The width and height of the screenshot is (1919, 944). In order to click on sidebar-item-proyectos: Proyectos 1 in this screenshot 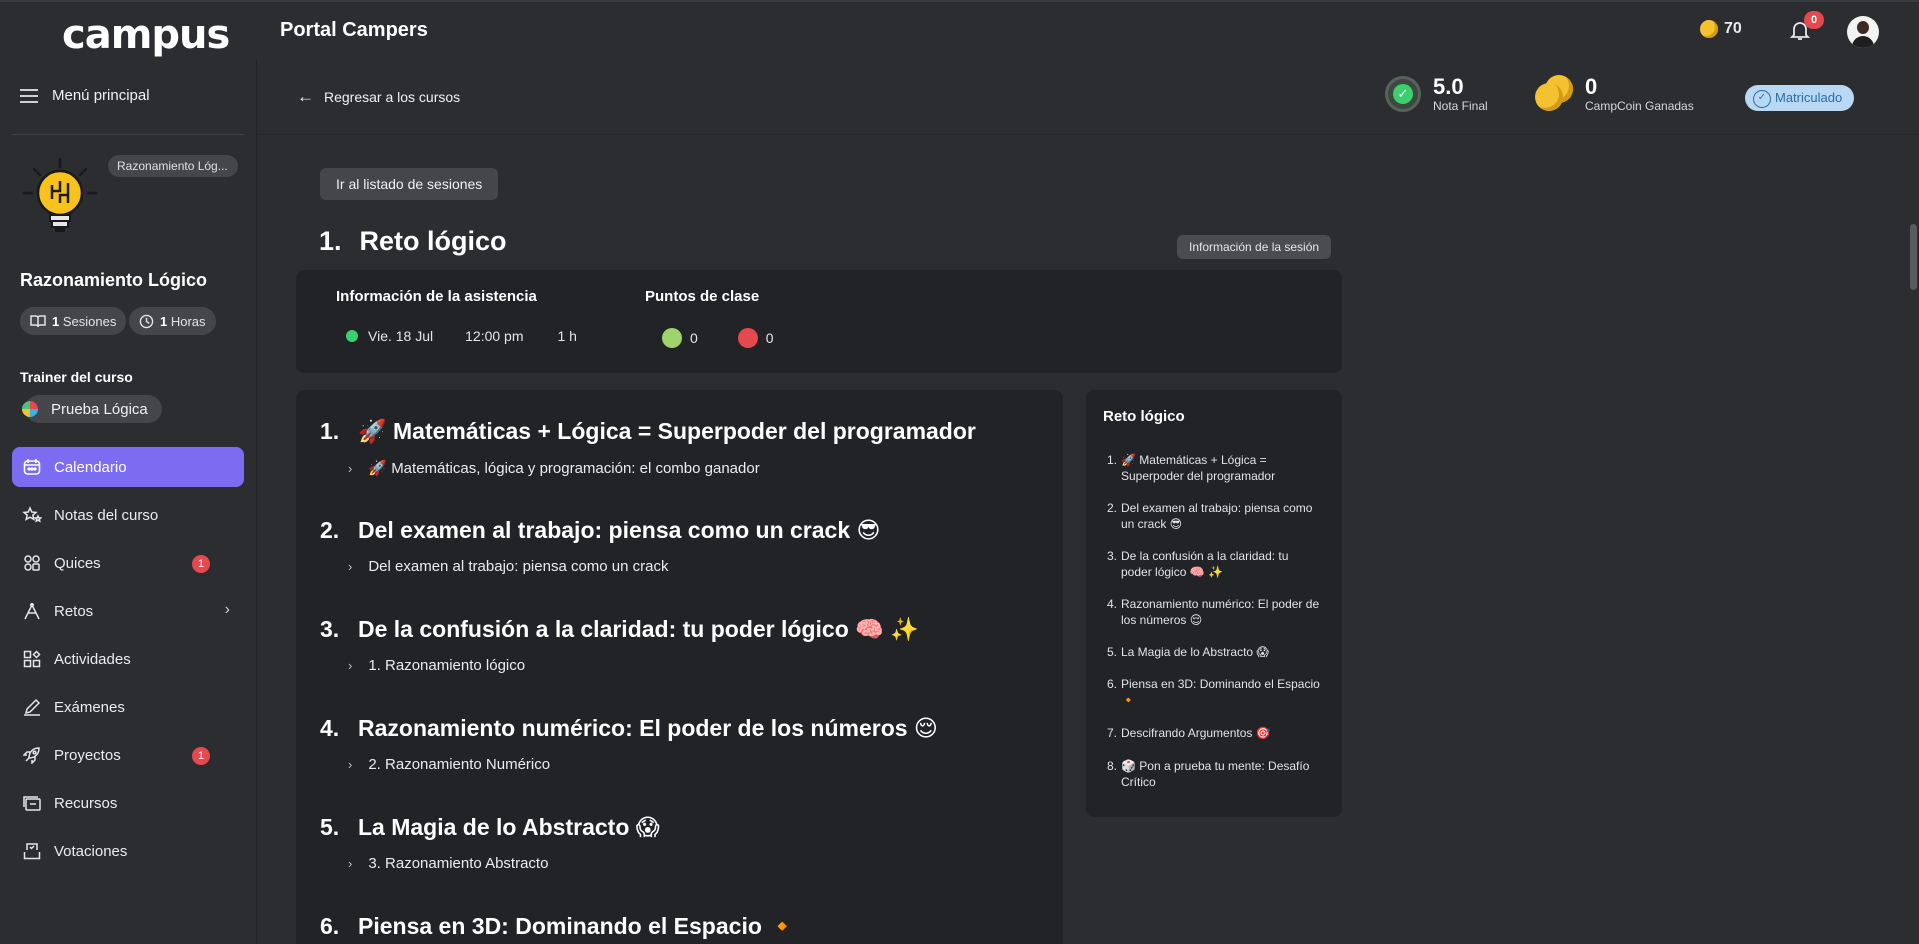, I will do `click(128, 755)`.